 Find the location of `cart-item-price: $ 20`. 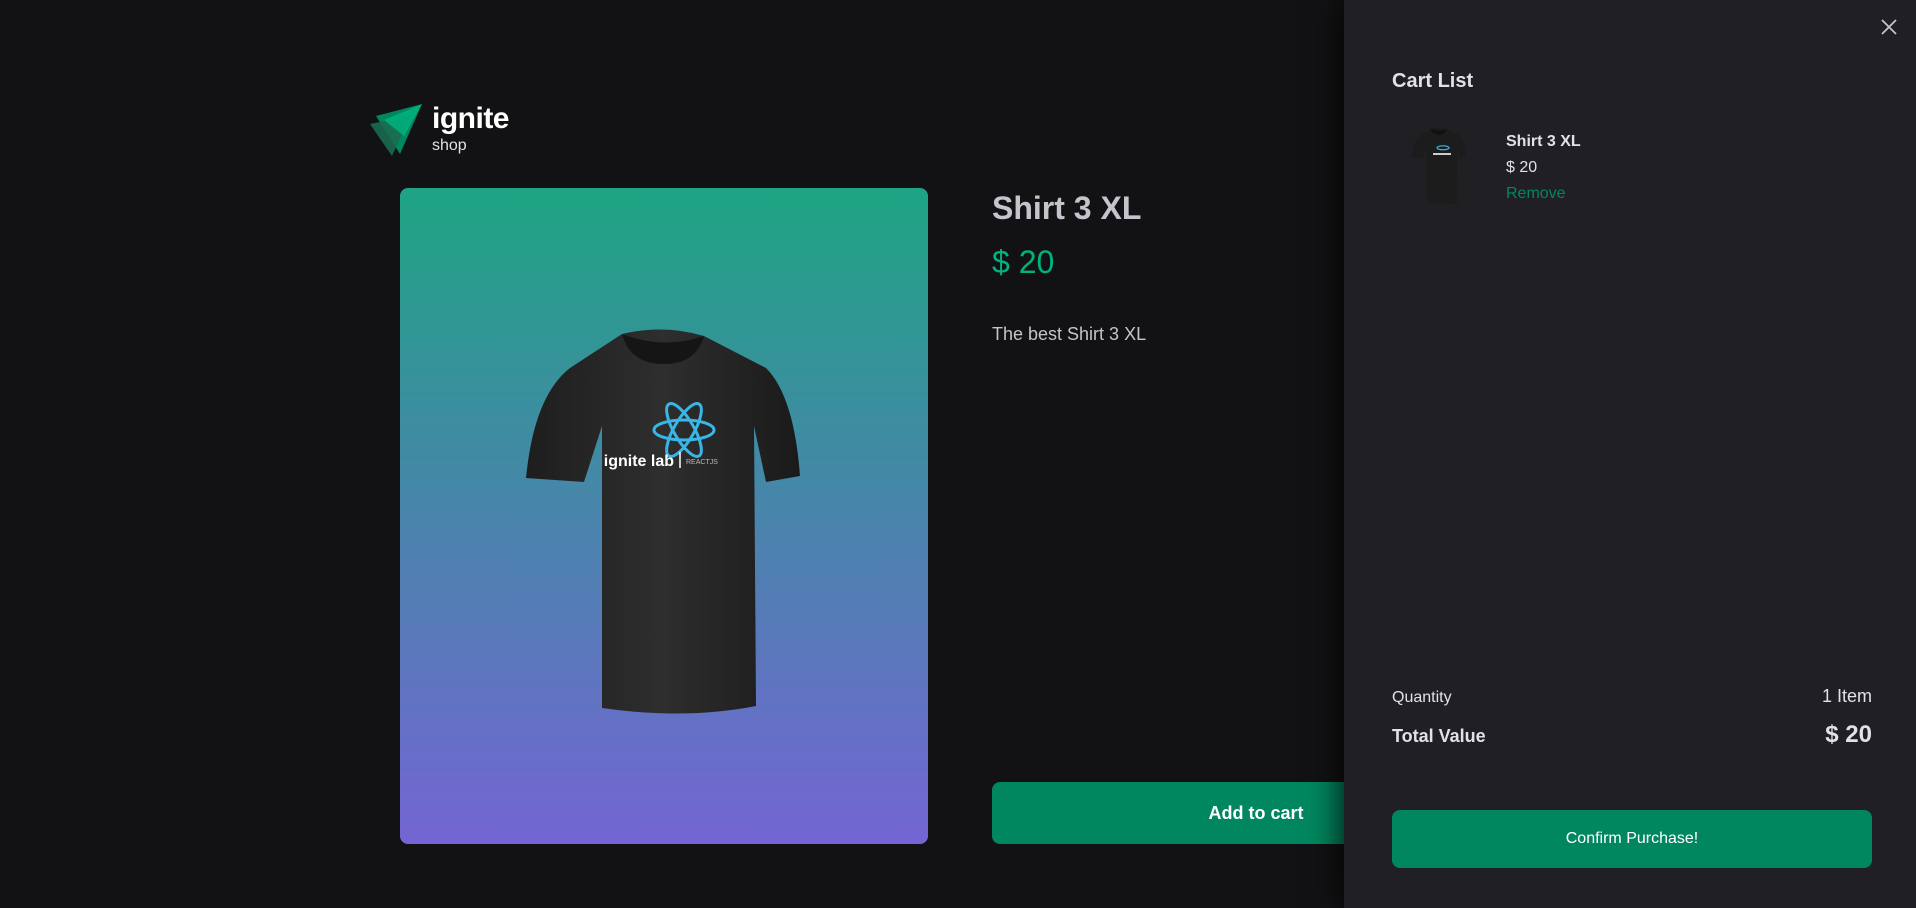

cart-item-price: $ 20 is located at coordinates (1522, 167).